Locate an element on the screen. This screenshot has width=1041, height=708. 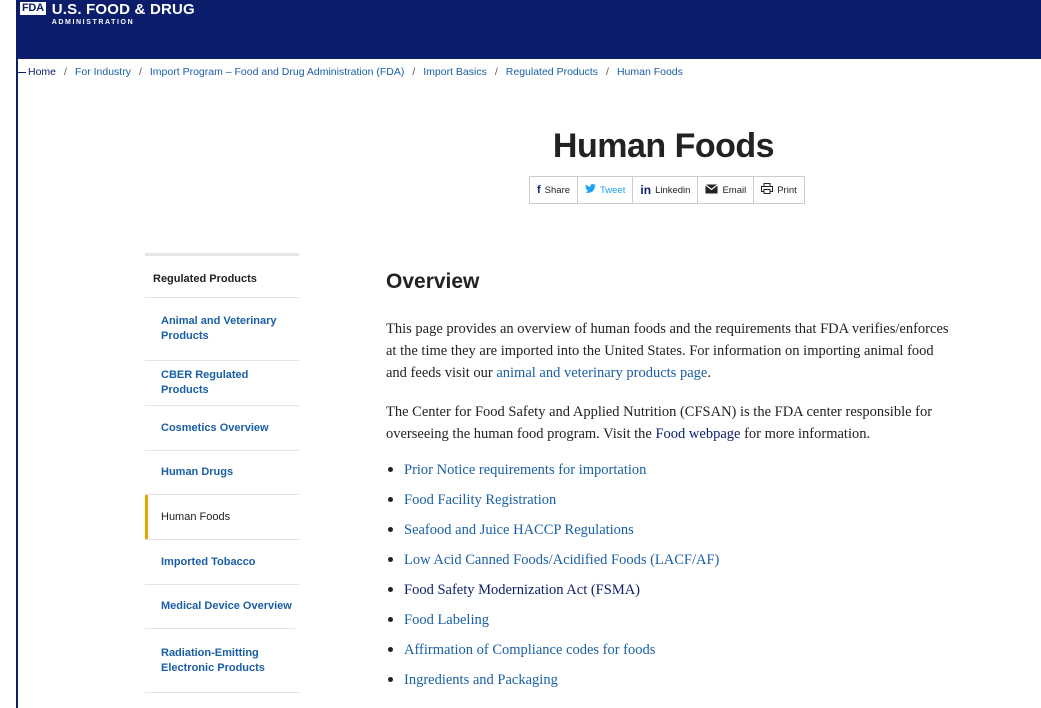
fda-logo: FDA U.S. FOOD & DRUG ADMINISTRATION is located at coordinates (107, 14).